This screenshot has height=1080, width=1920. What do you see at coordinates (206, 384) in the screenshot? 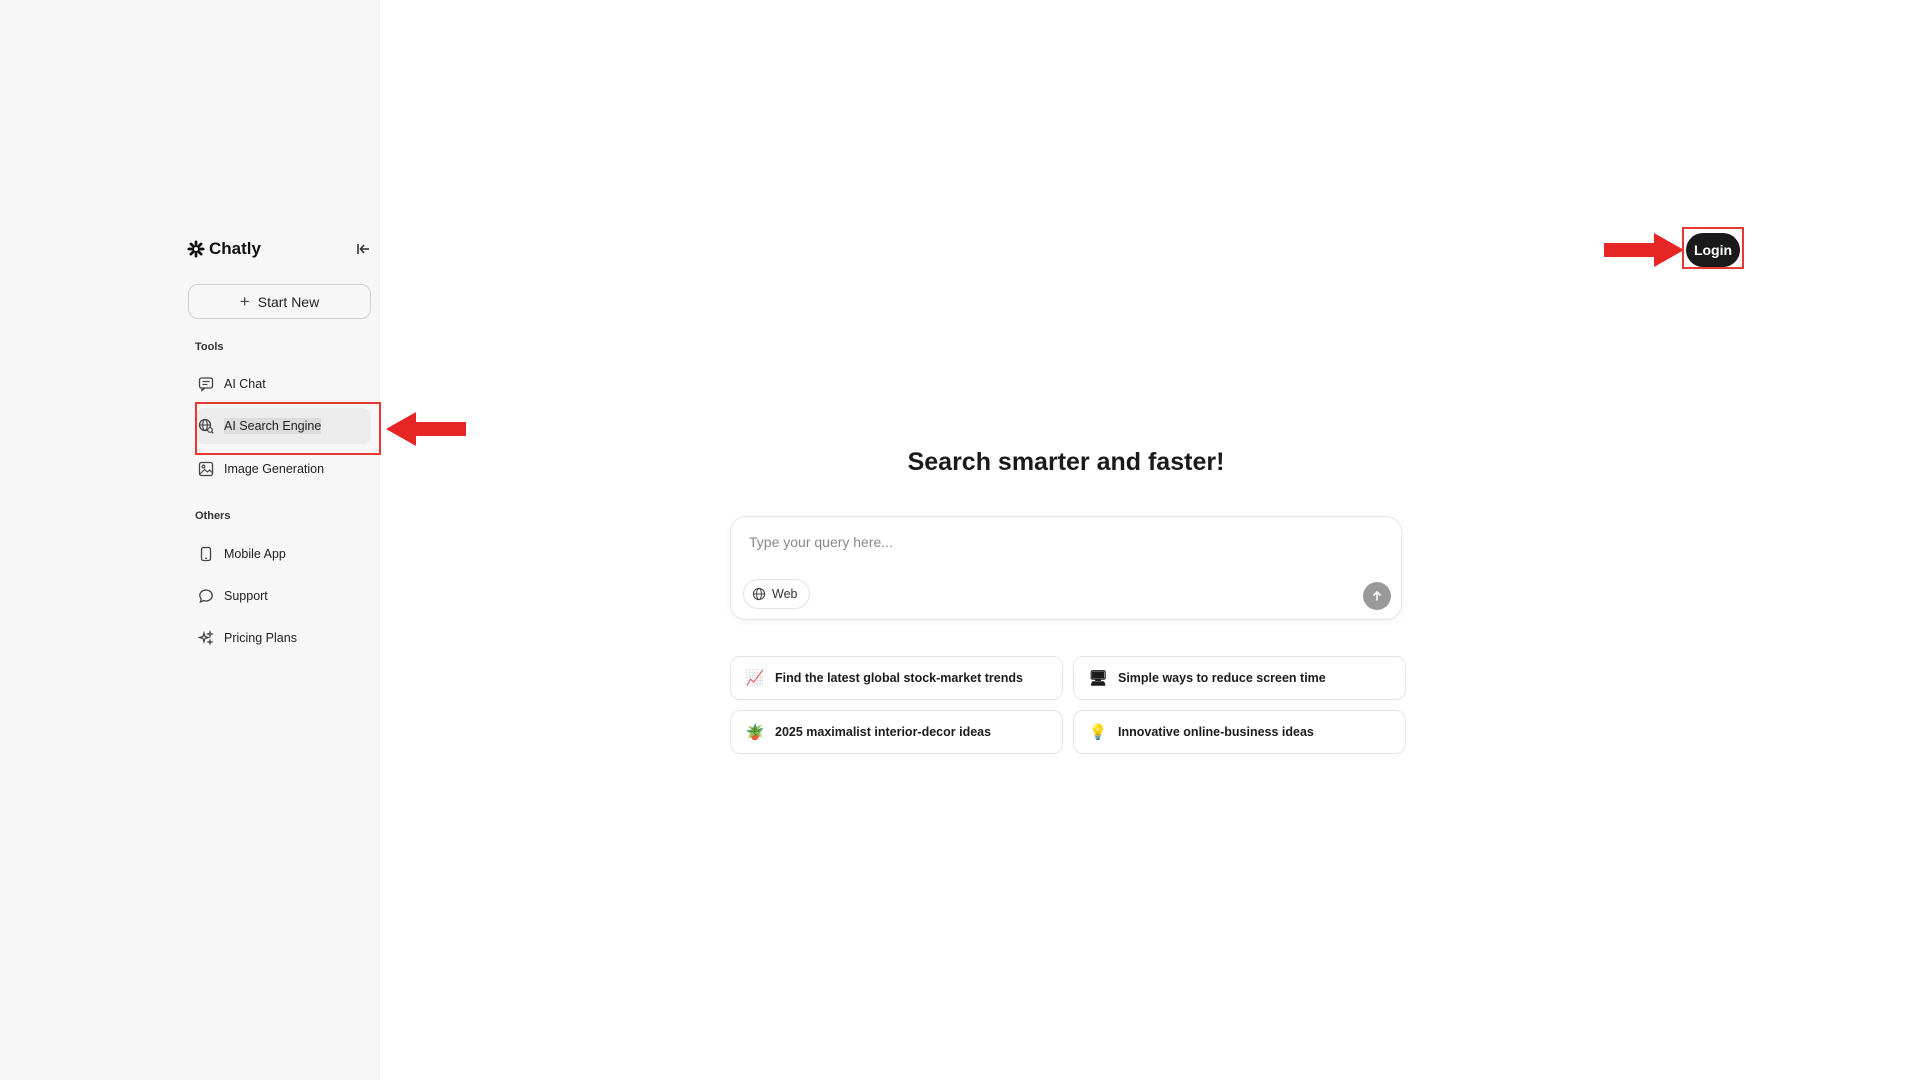
I see `chat-bubble-icon` at bounding box center [206, 384].